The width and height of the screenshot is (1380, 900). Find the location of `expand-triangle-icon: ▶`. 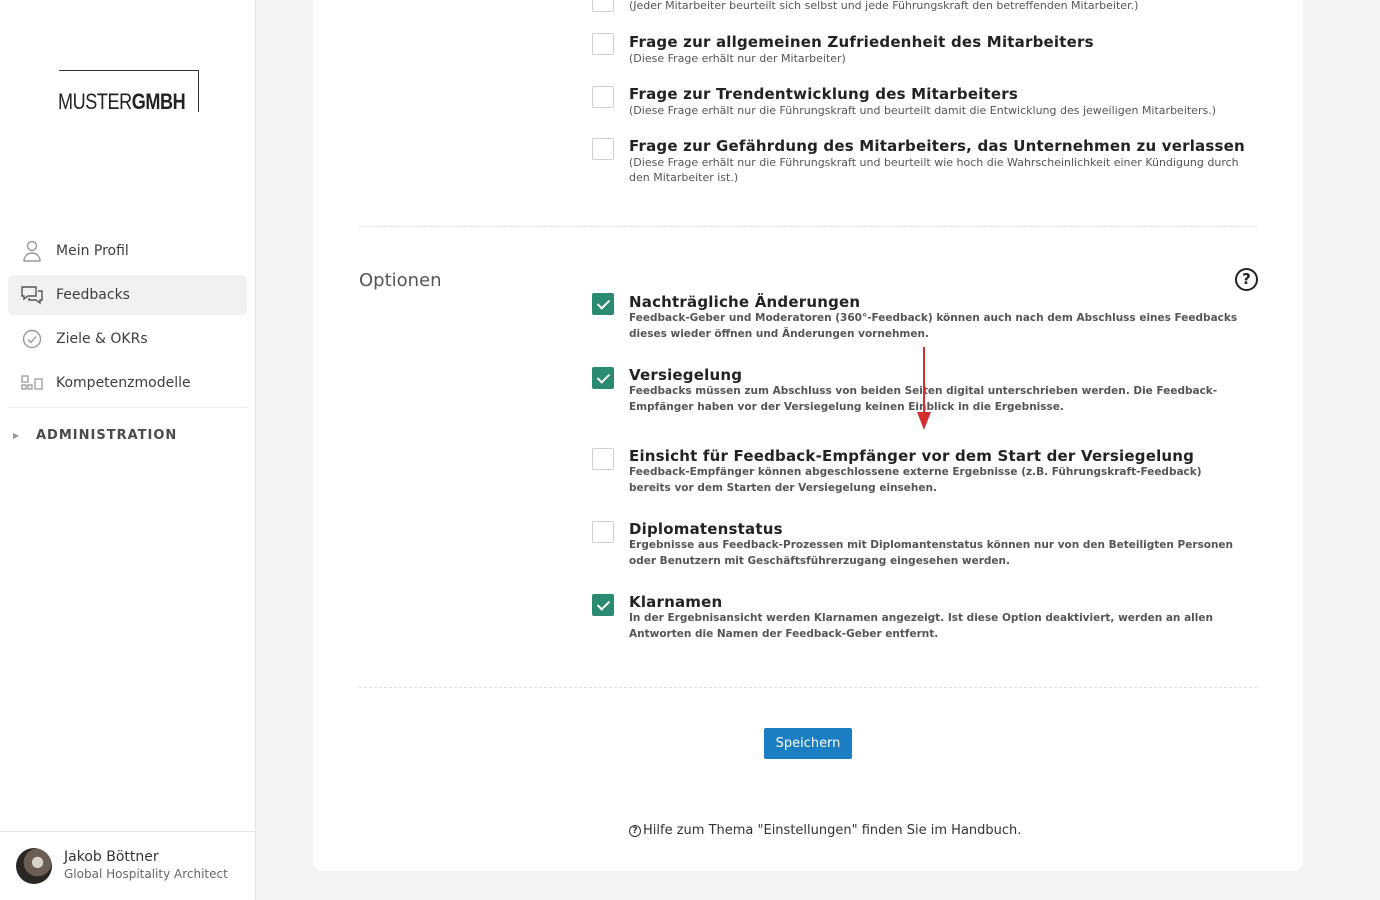

expand-triangle-icon: ▶ is located at coordinates (17, 435).